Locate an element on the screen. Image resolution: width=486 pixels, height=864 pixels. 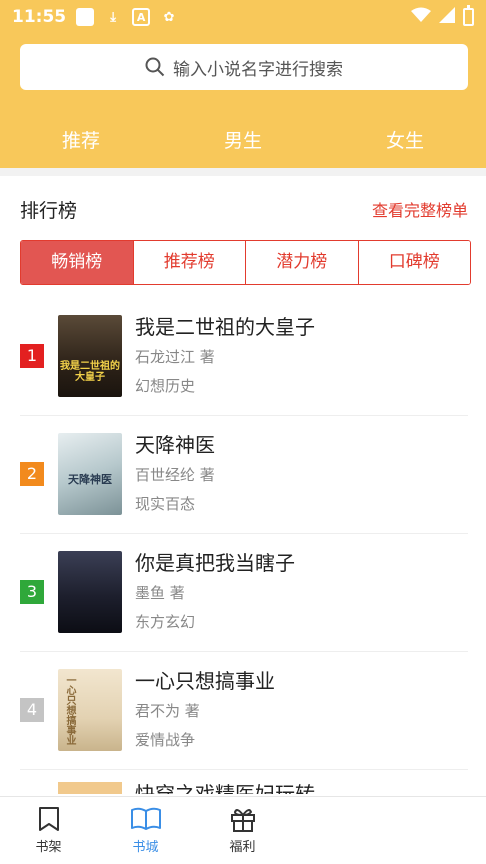
app-notify-icon: ✿ is located at coordinates (169, 17).